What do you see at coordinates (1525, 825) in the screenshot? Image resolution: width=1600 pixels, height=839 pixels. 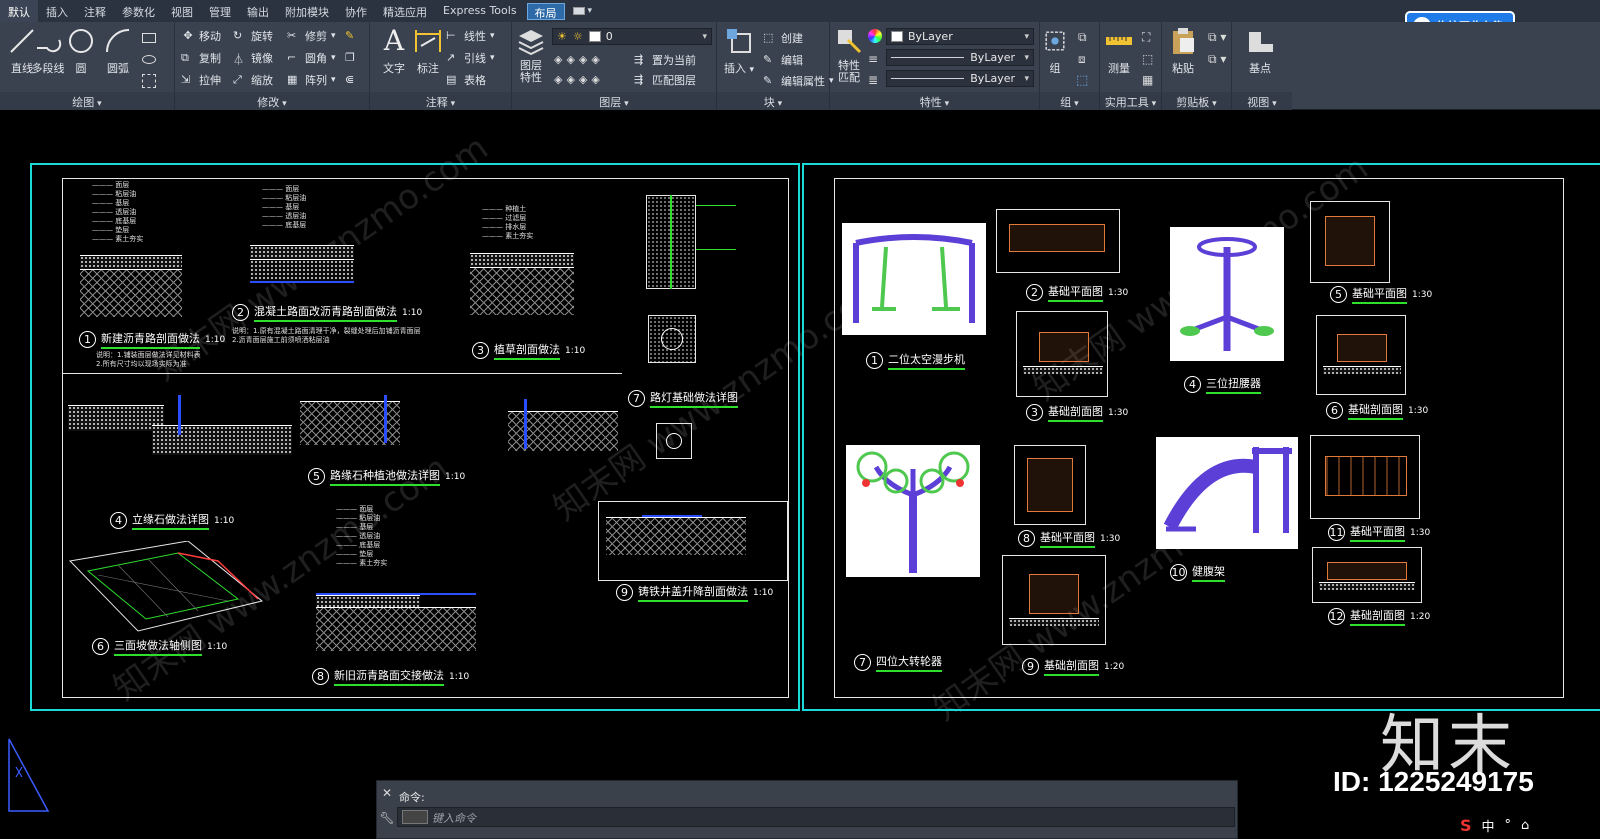 I see `ime-settings-icon: ⌂` at bounding box center [1525, 825].